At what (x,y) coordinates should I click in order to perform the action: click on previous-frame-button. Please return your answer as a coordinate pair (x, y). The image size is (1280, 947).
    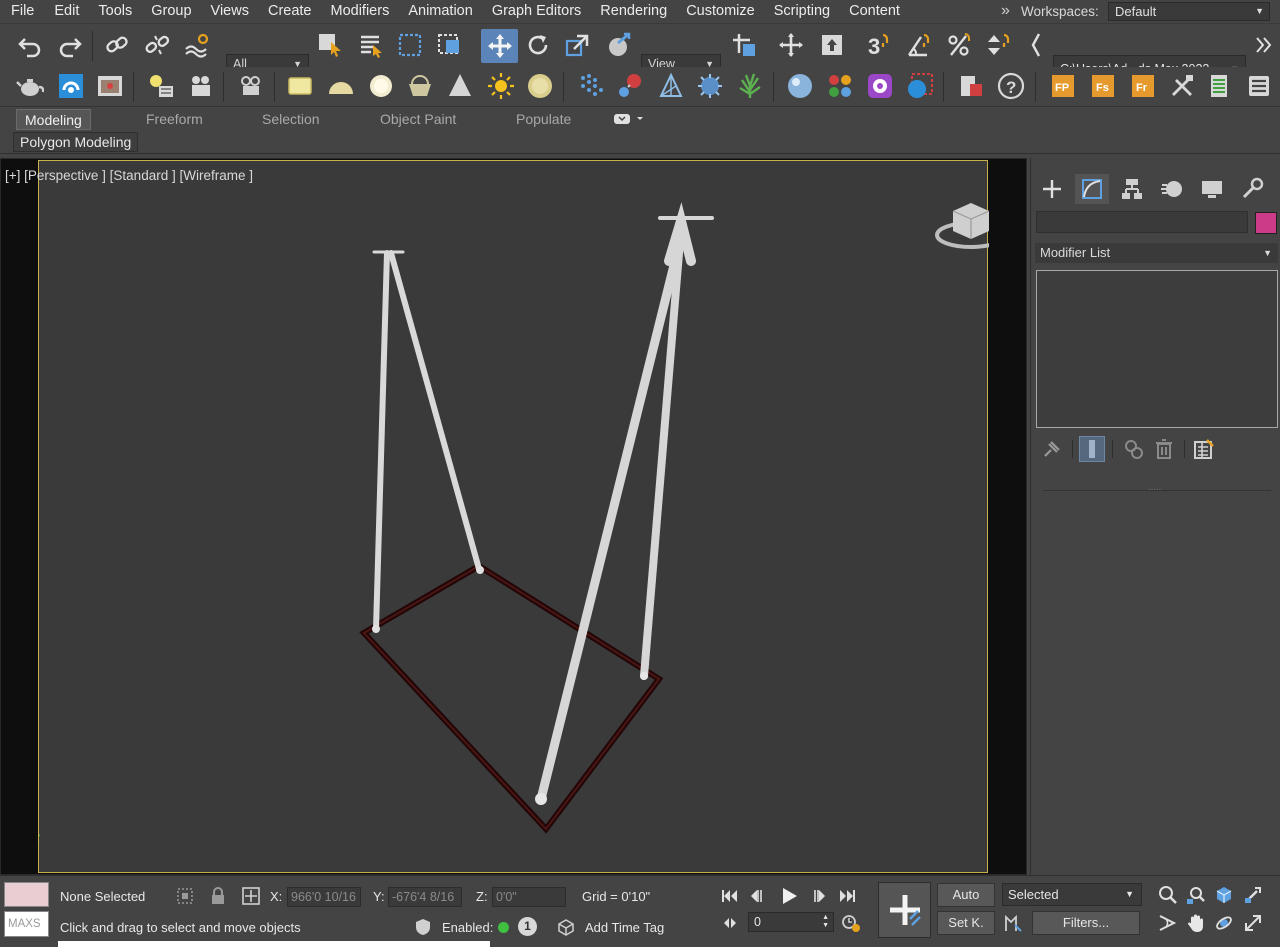
    Looking at the image, I should click on (760, 896).